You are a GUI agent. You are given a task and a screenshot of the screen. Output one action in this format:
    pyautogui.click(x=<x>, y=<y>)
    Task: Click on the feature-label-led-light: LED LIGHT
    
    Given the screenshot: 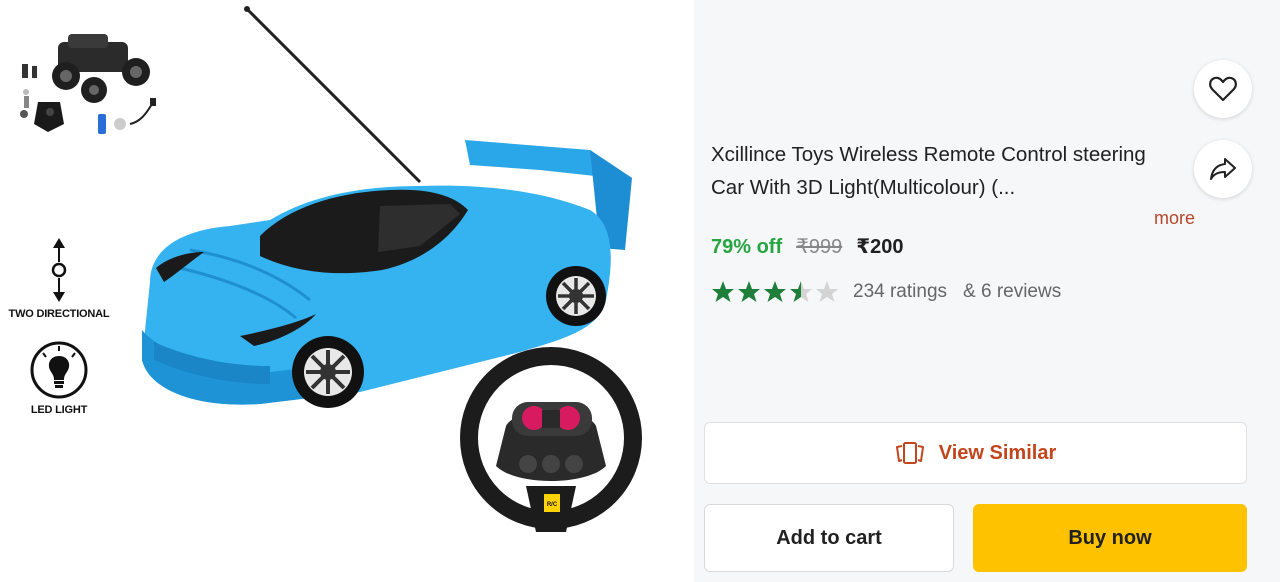 What is the action you would take?
    pyautogui.click(x=59, y=410)
    